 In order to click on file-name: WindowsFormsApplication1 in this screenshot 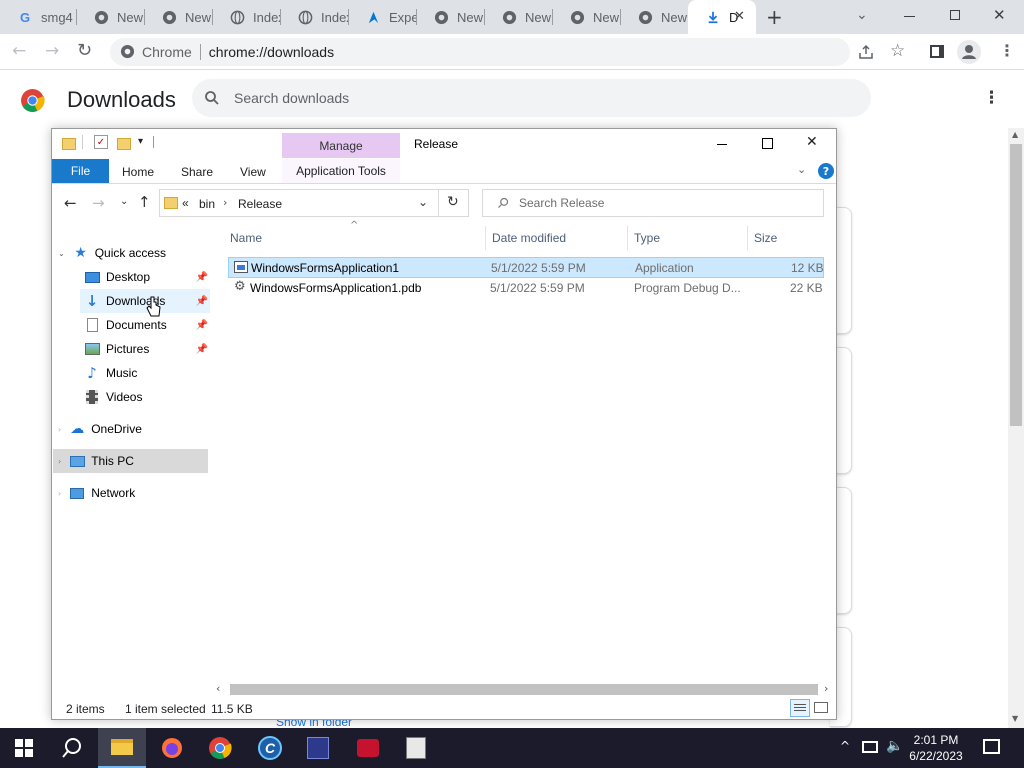, I will do `click(325, 268)`.